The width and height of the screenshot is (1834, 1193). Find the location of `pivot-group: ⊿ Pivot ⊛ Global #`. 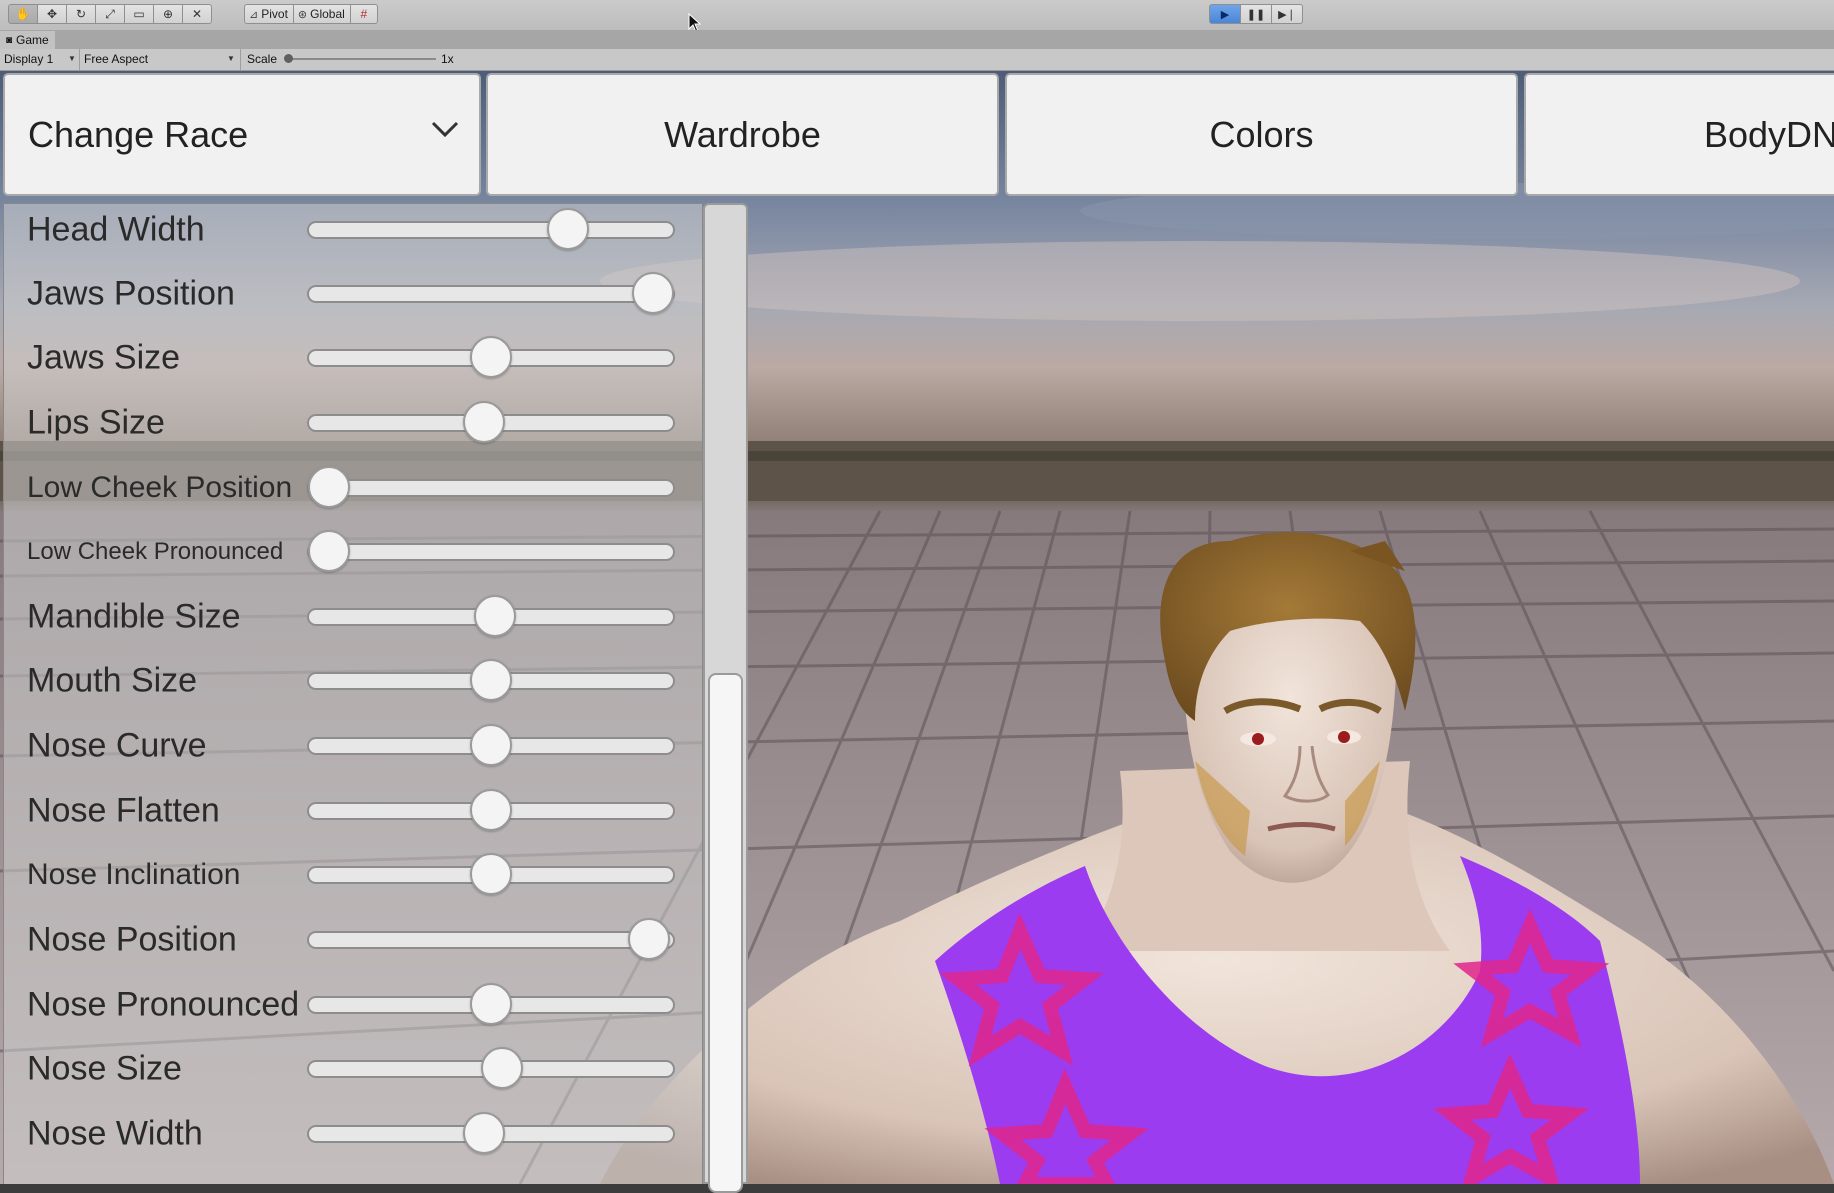

pivot-group: ⊿ Pivot ⊛ Global # is located at coordinates (311, 14).